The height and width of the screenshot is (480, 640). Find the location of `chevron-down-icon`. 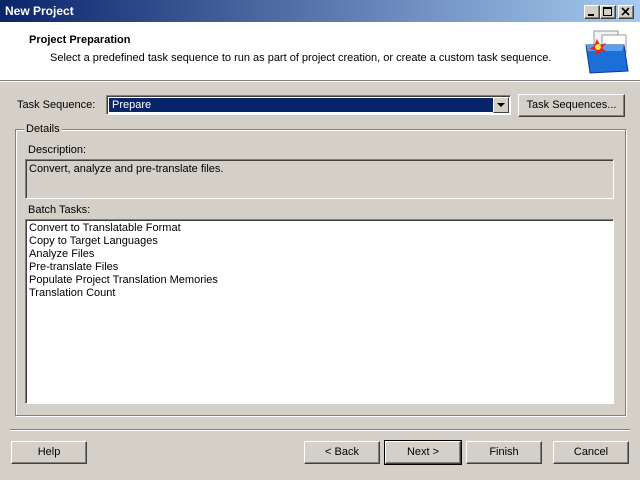

chevron-down-icon is located at coordinates (501, 105).